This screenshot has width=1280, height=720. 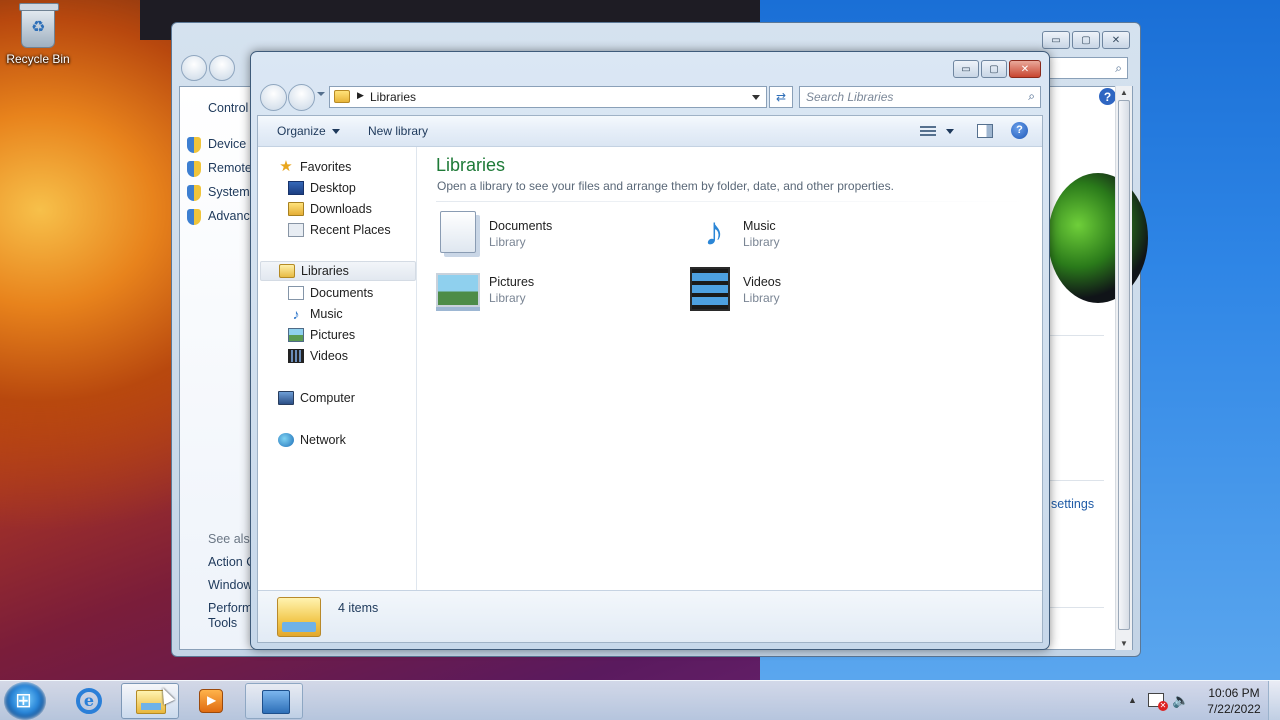 What do you see at coordinates (358, 608) in the screenshot?
I see `item-count: 4 items` at bounding box center [358, 608].